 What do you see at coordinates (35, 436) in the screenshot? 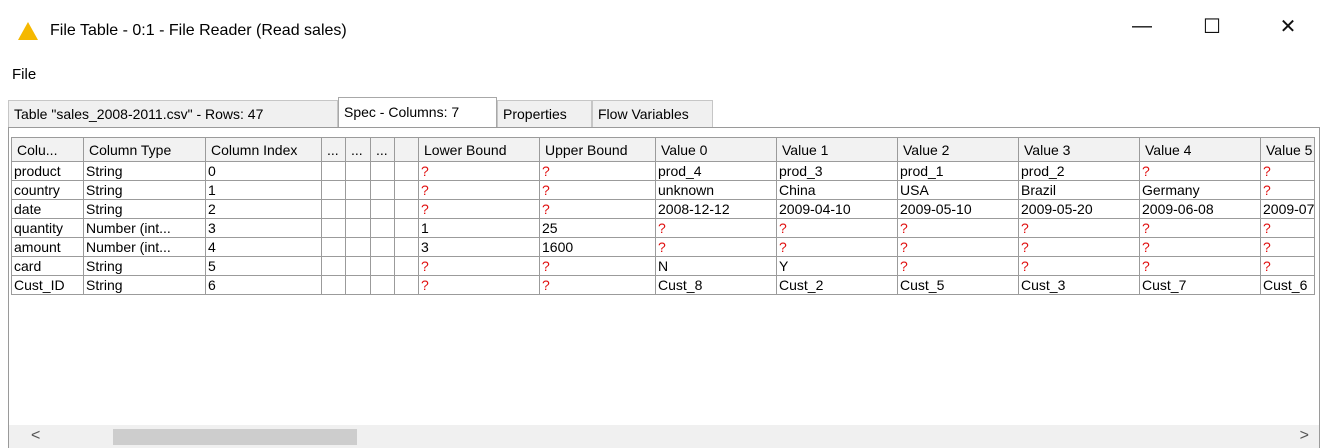
I see `scroll-left-arrow-icon: <` at bounding box center [35, 436].